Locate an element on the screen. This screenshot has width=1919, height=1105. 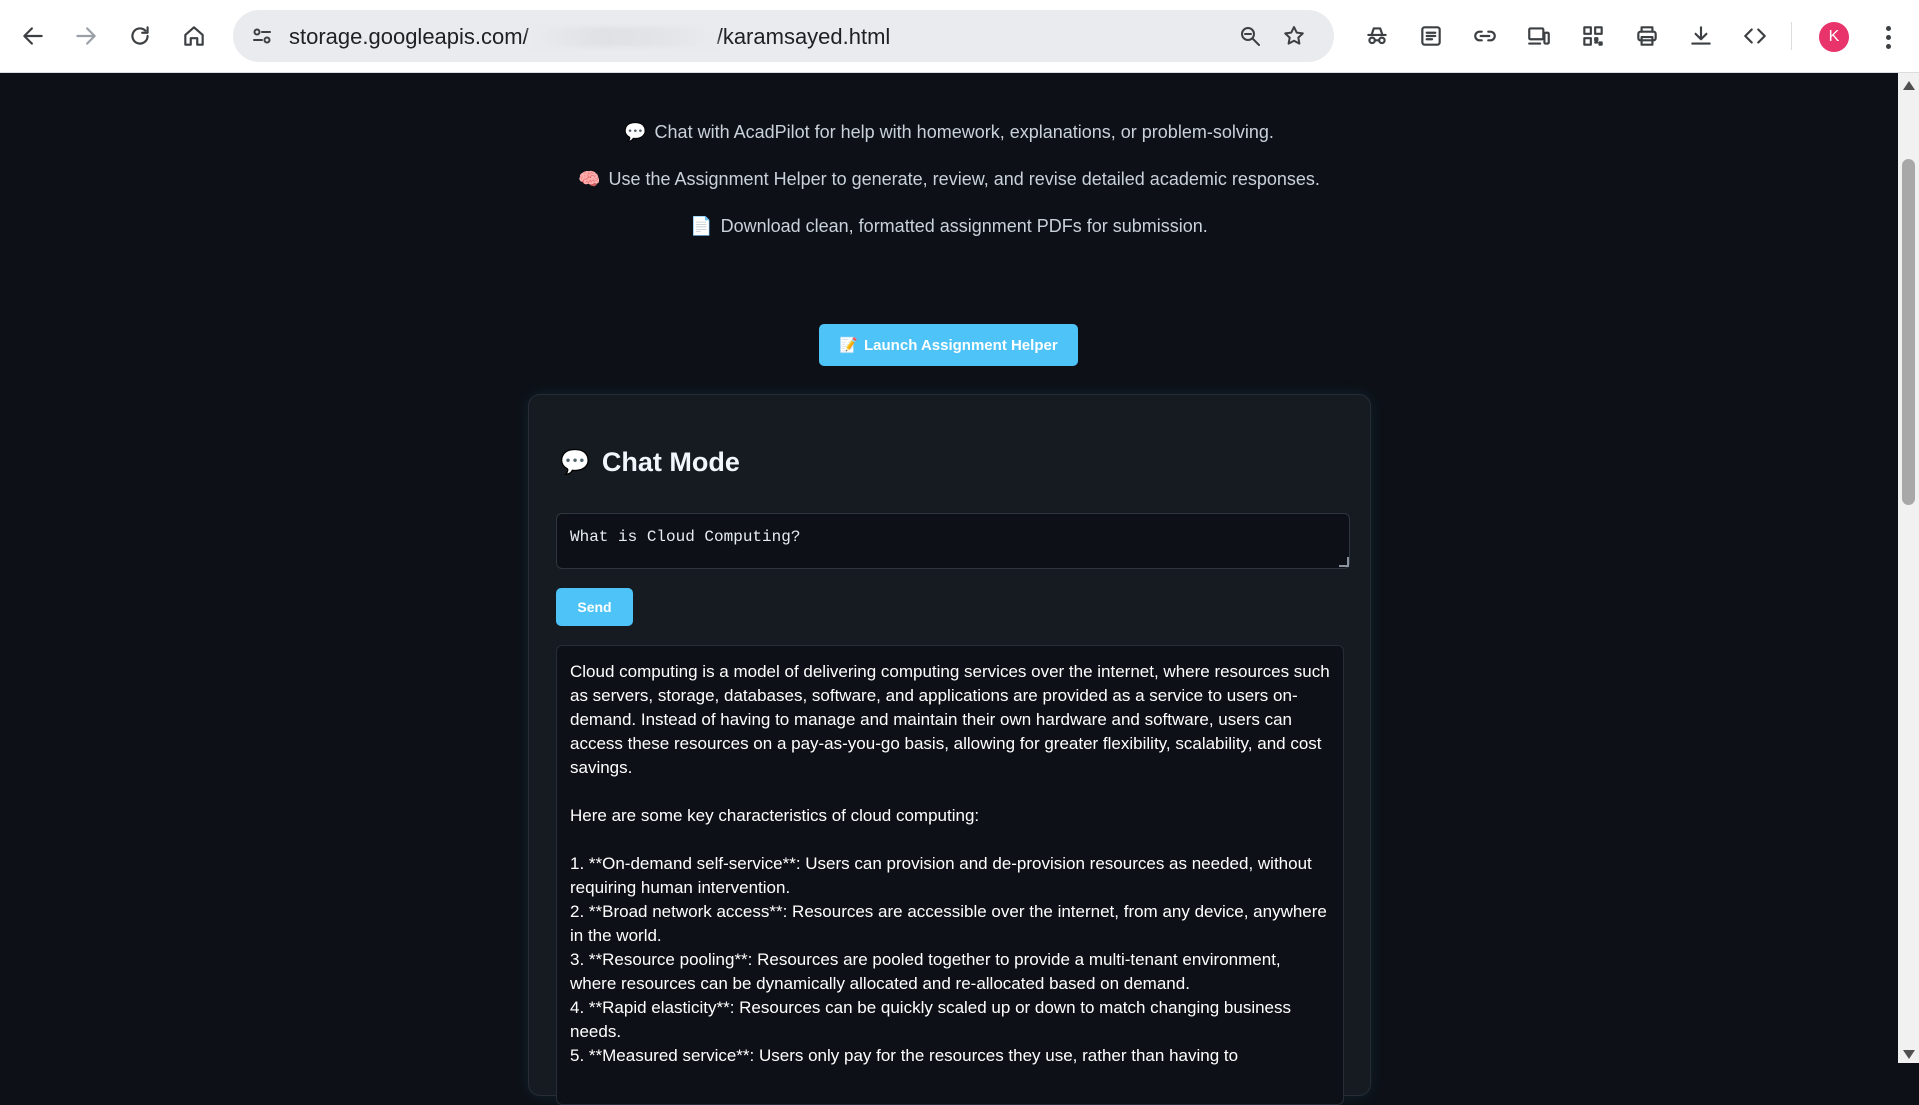
forward-arrow-icon is located at coordinates (86, 36).